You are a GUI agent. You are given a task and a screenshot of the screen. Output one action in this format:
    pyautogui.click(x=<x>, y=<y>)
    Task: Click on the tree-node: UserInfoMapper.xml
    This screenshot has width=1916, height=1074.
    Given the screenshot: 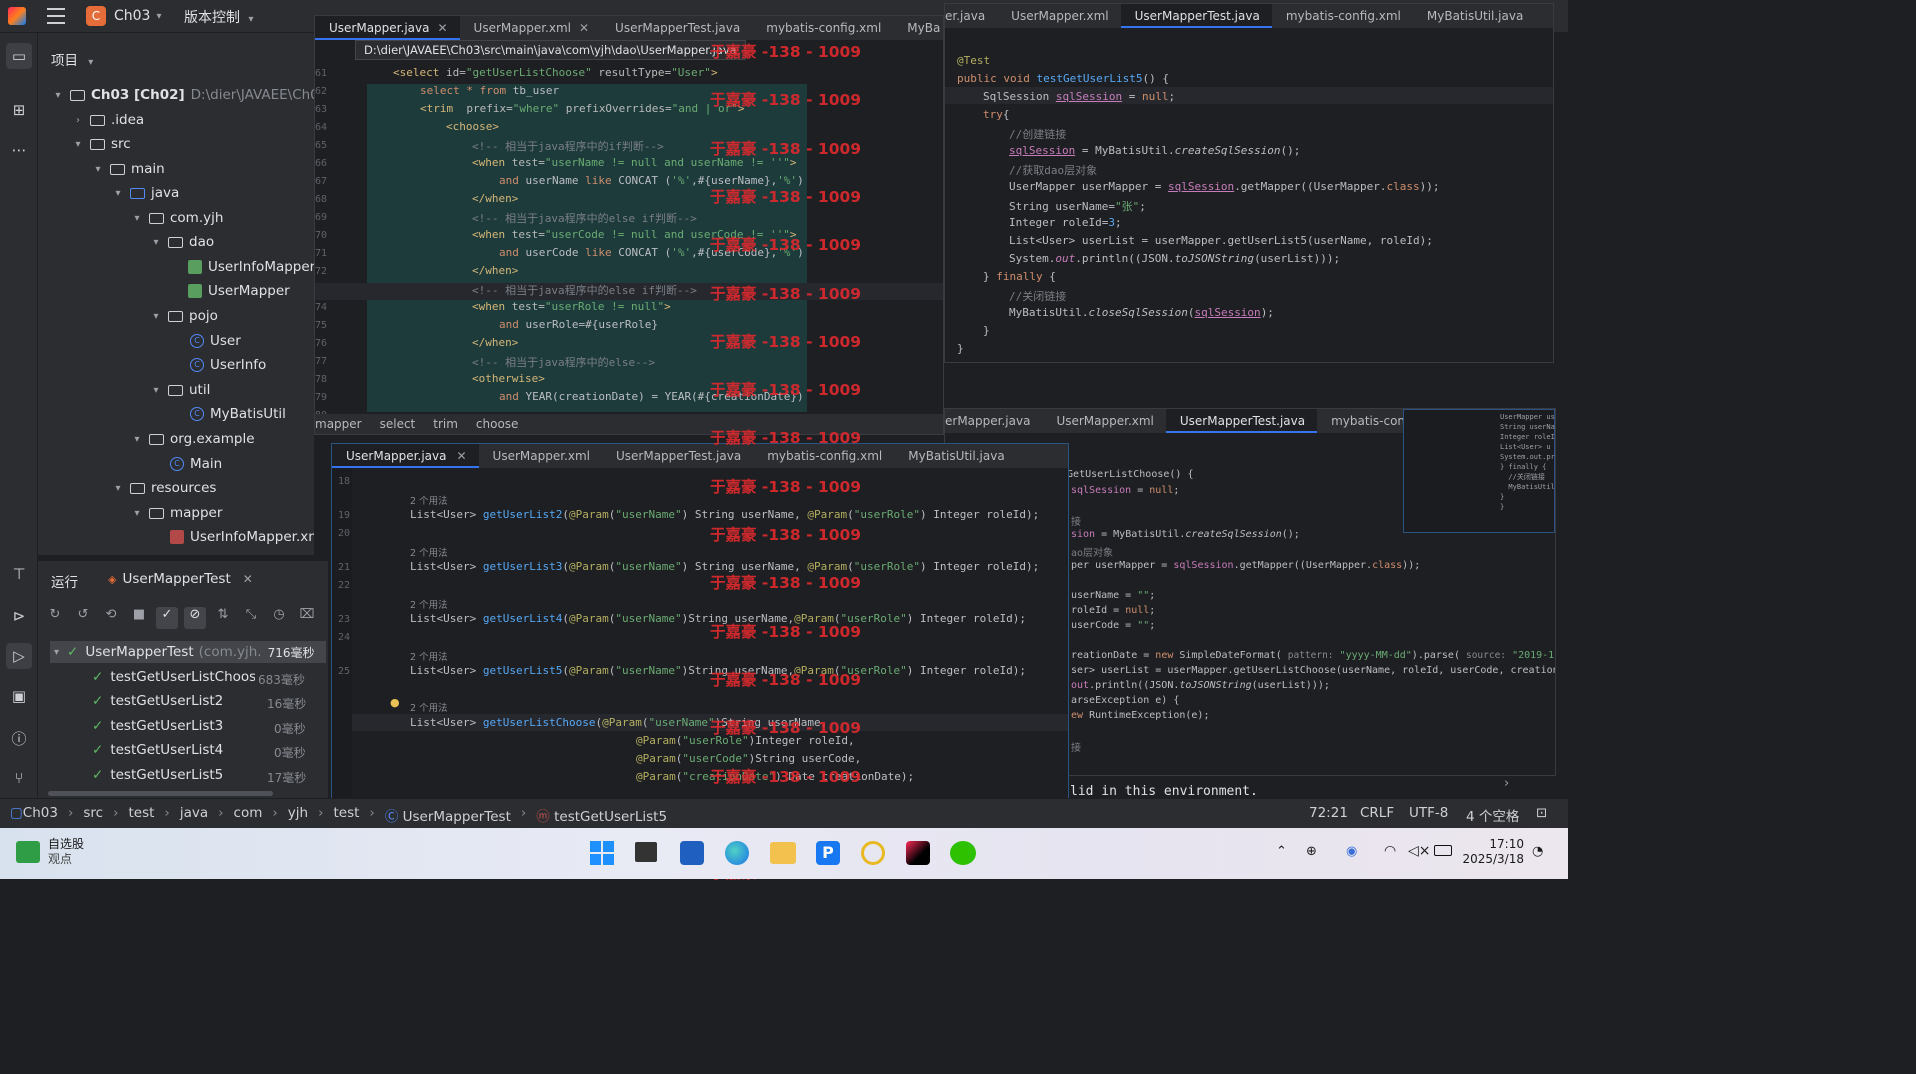 What is the action you would take?
    pyautogui.click(x=242, y=537)
    